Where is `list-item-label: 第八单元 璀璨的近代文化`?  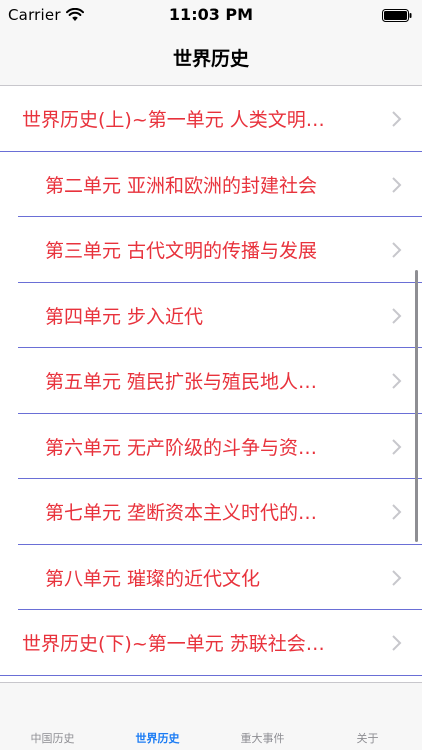 list-item-label: 第八单元 璀璨的近代文化 is located at coordinates (153, 578).